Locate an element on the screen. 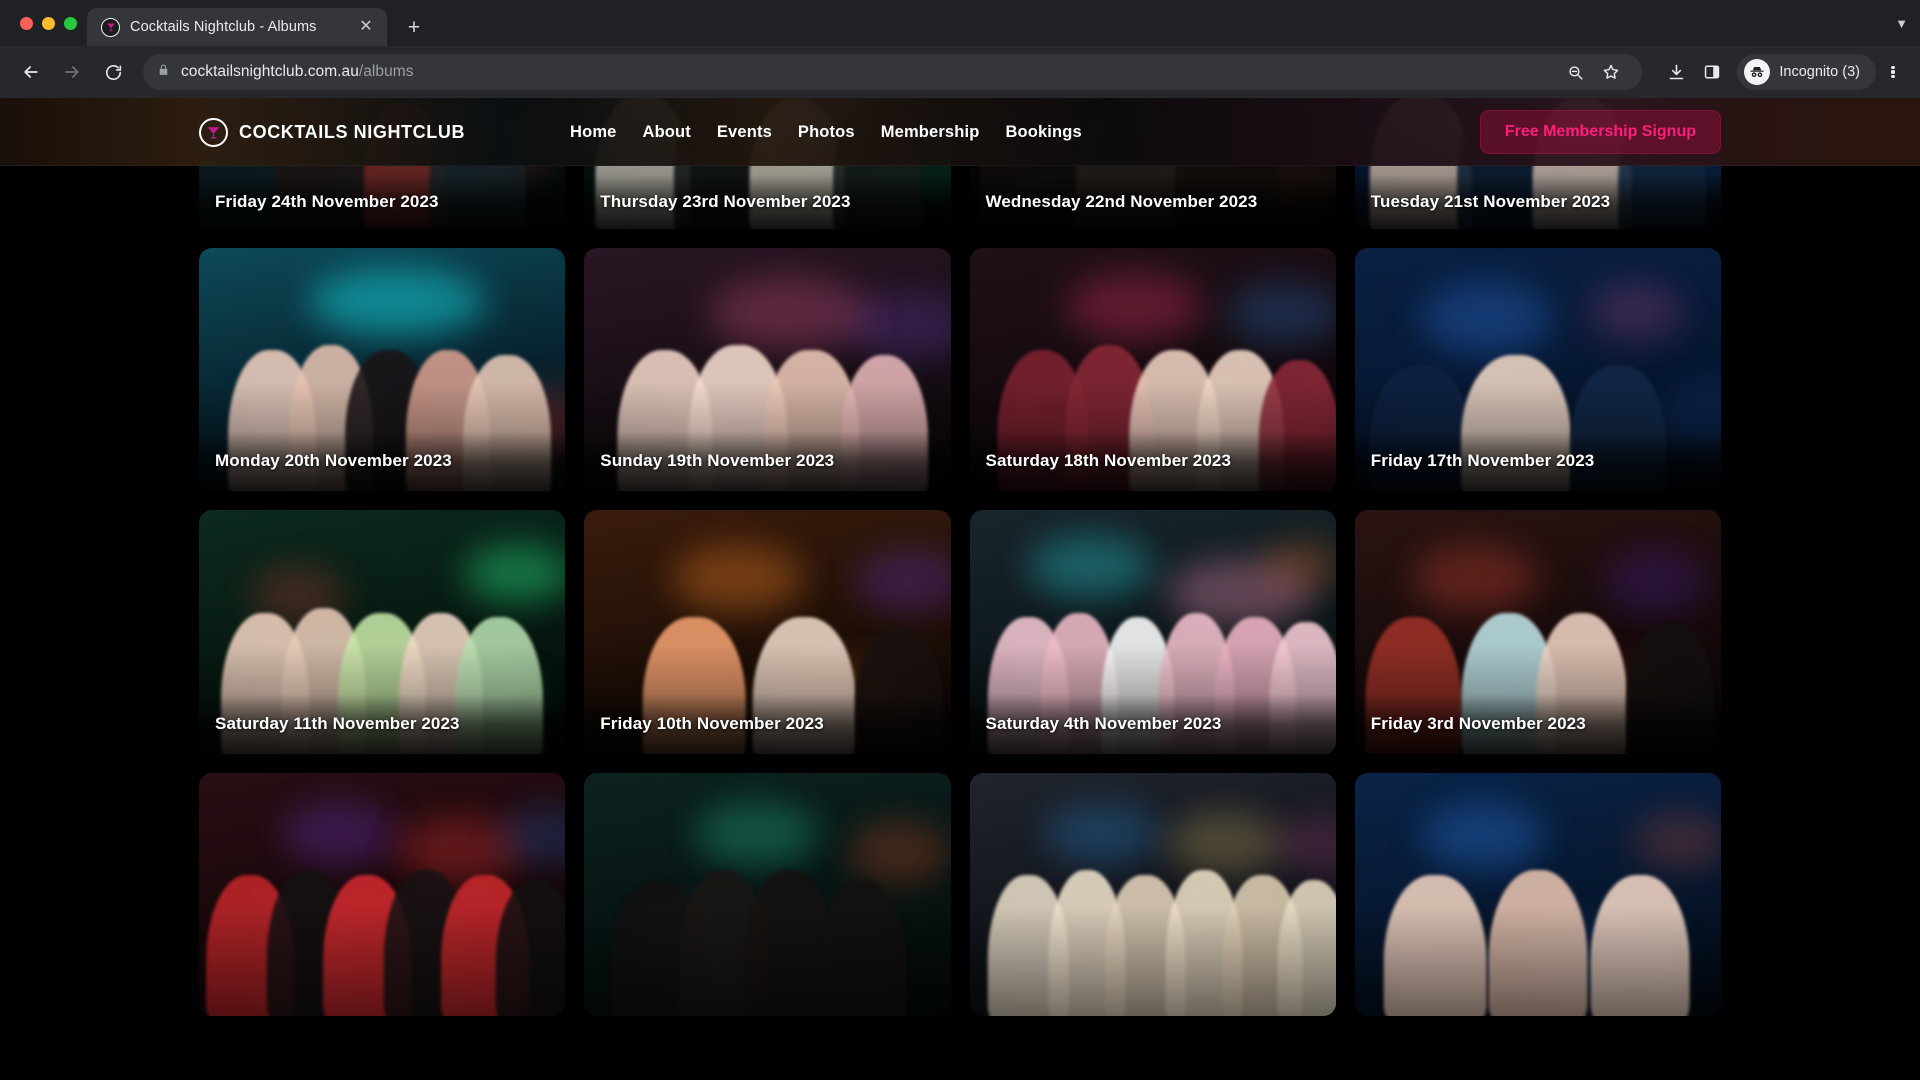  profile-chip: Incognito (3) is located at coordinates (1806, 72).